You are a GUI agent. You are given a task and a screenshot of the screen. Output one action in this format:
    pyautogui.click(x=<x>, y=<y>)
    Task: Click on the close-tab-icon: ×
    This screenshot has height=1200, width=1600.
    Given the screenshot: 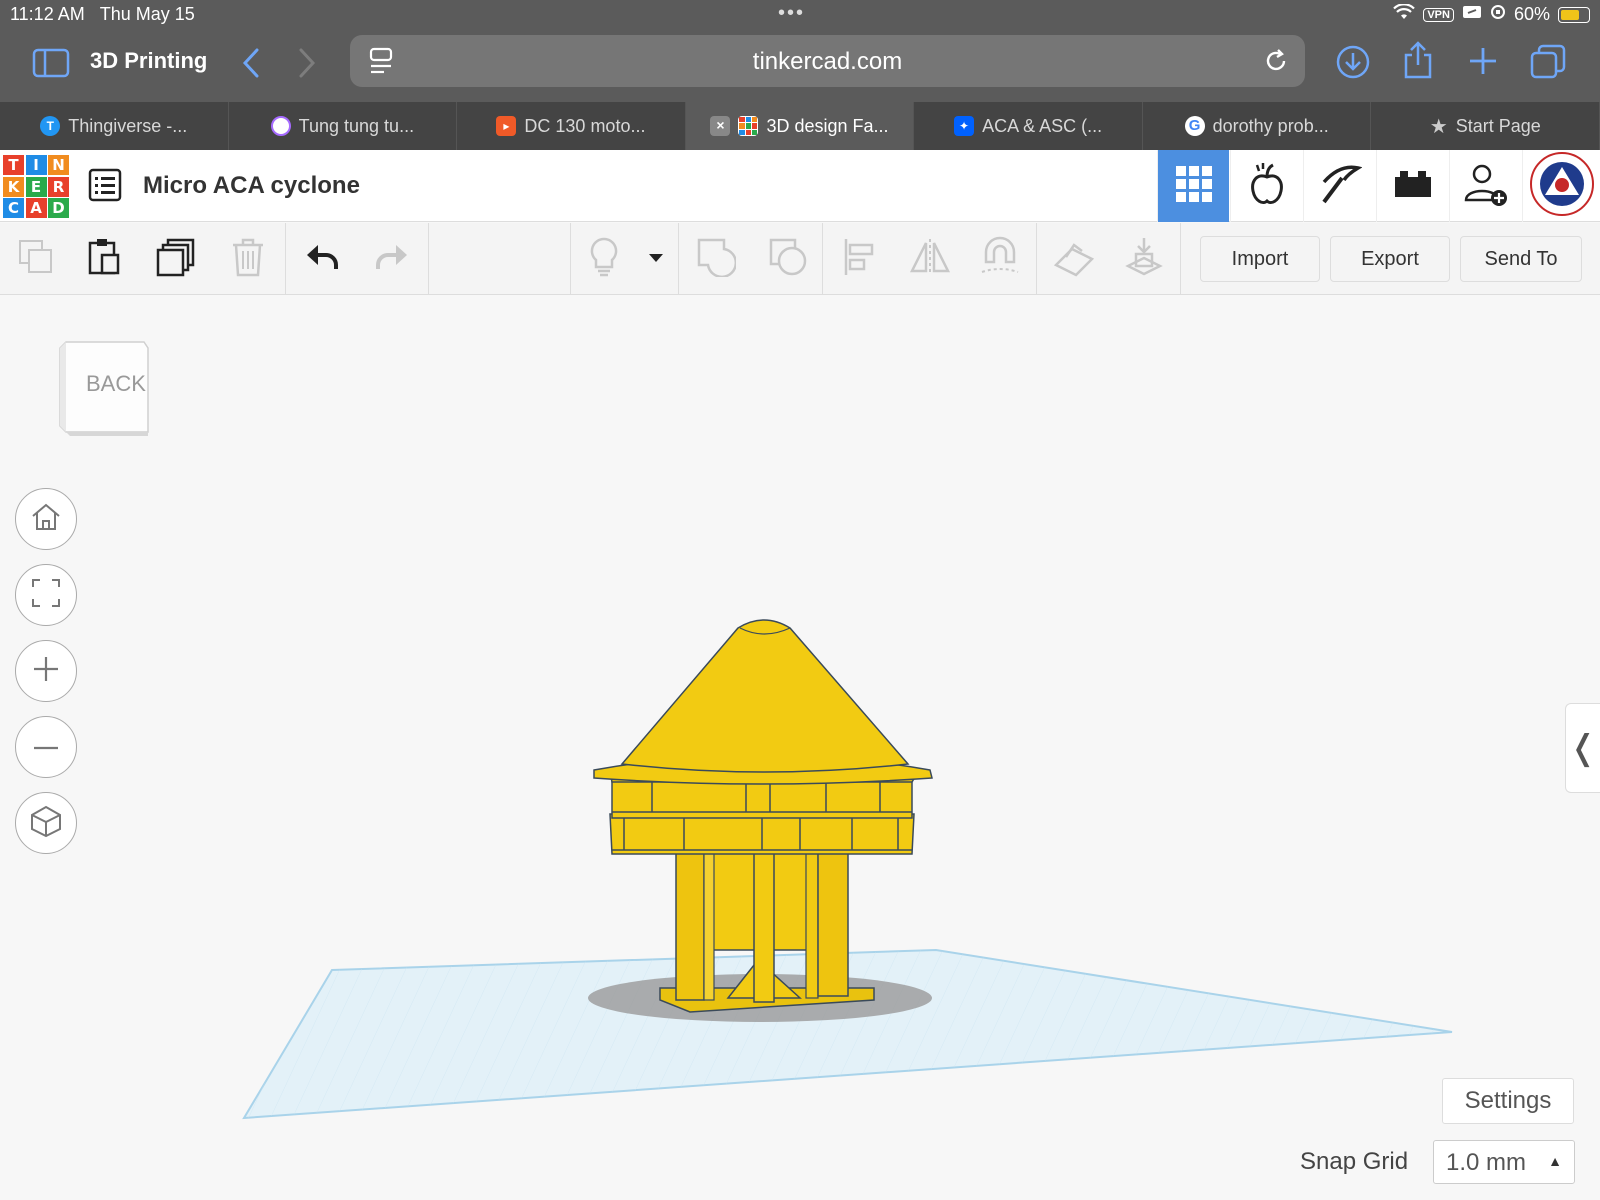 What is the action you would take?
    pyautogui.click(x=720, y=126)
    